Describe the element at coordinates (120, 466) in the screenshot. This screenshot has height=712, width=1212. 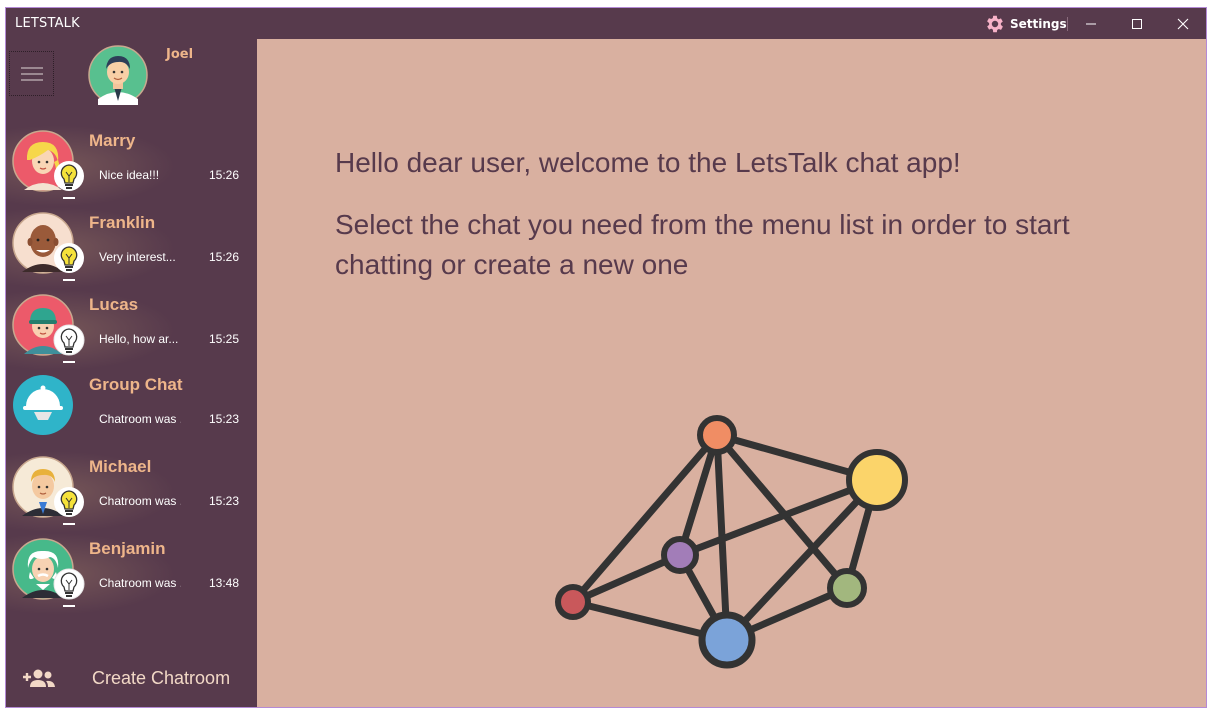
I see `chat-name: Michael` at that location.